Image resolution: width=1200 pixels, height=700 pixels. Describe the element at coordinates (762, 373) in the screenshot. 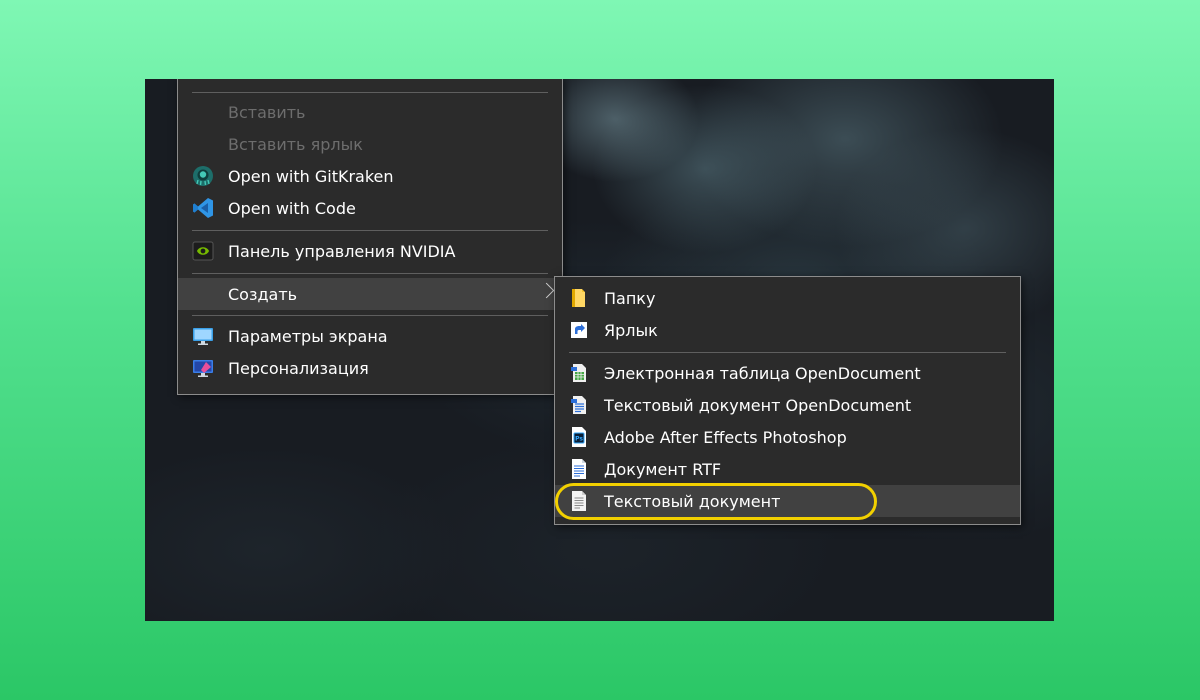

I see `menu-item-label: Электронная таблица OpenDocument` at that location.